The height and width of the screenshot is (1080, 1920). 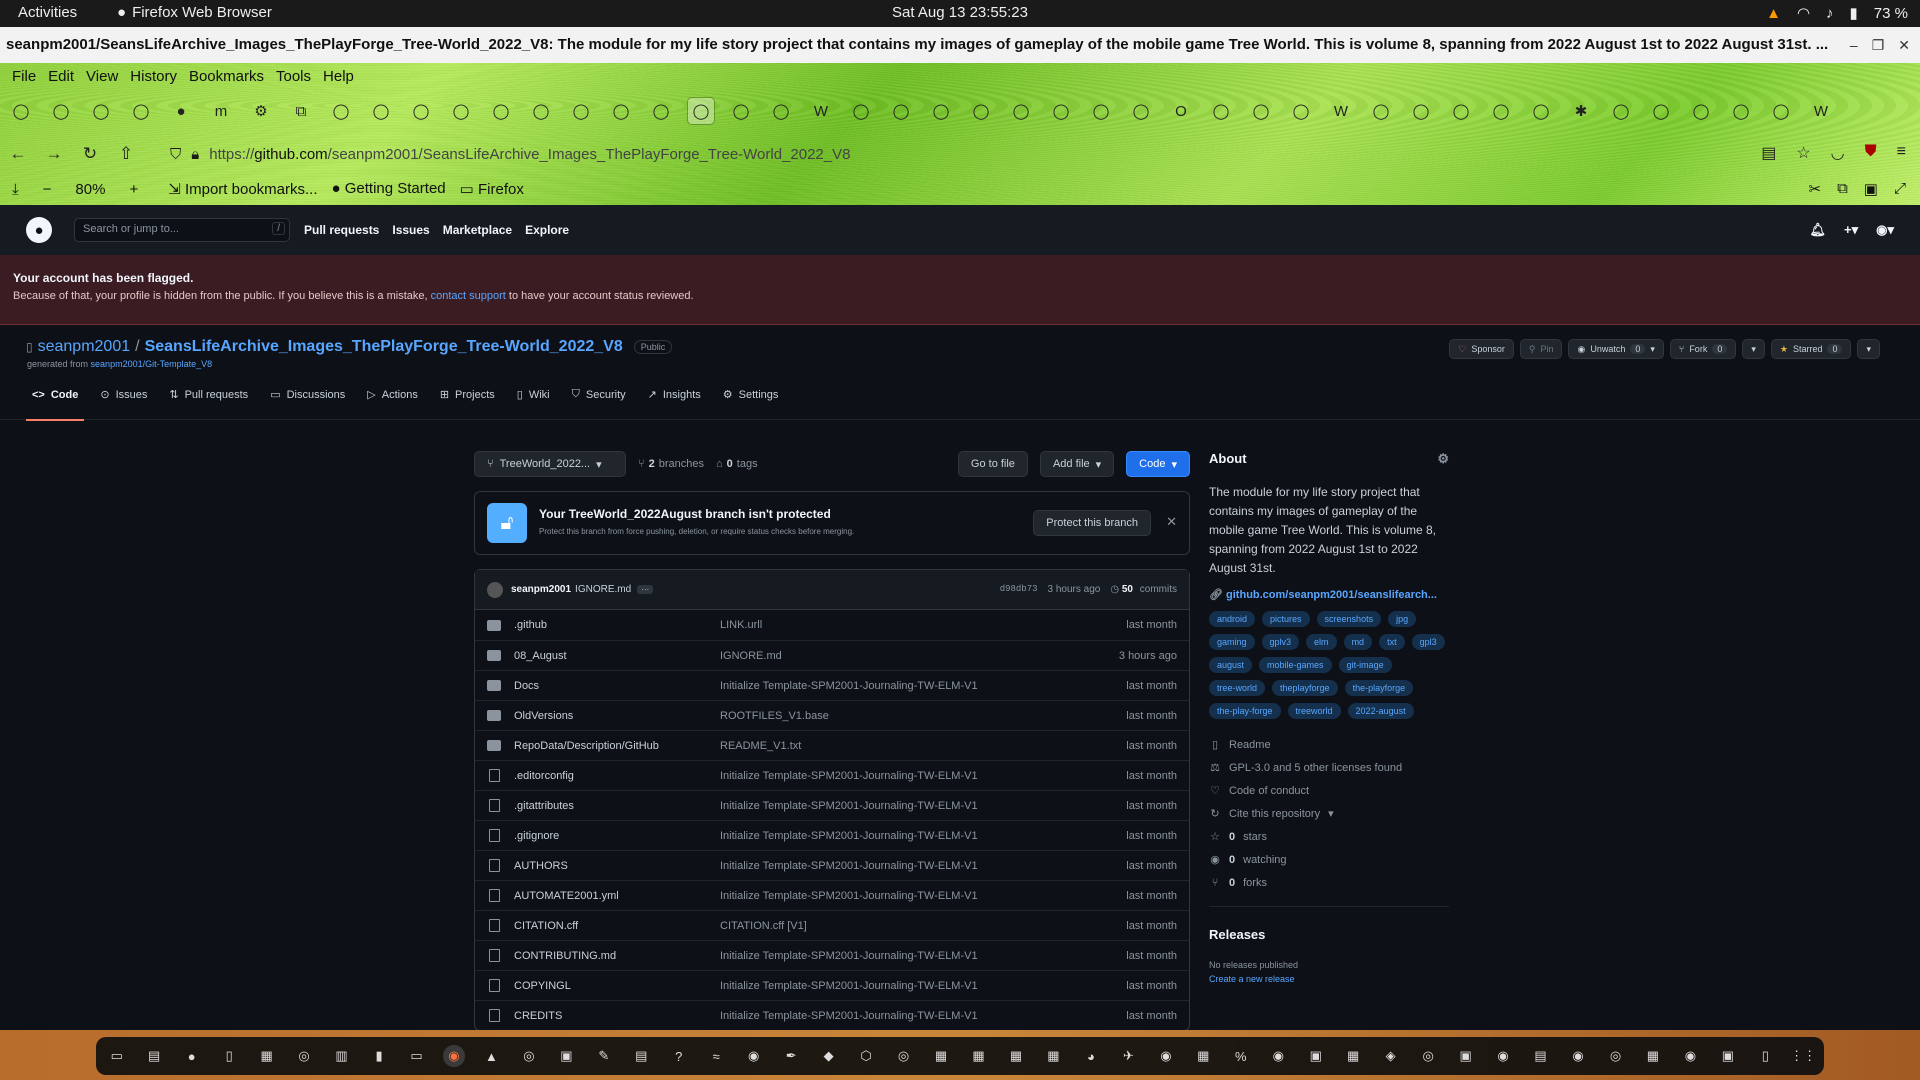 What do you see at coordinates (1854, 45) in the screenshot?
I see `minimize-icon: –` at bounding box center [1854, 45].